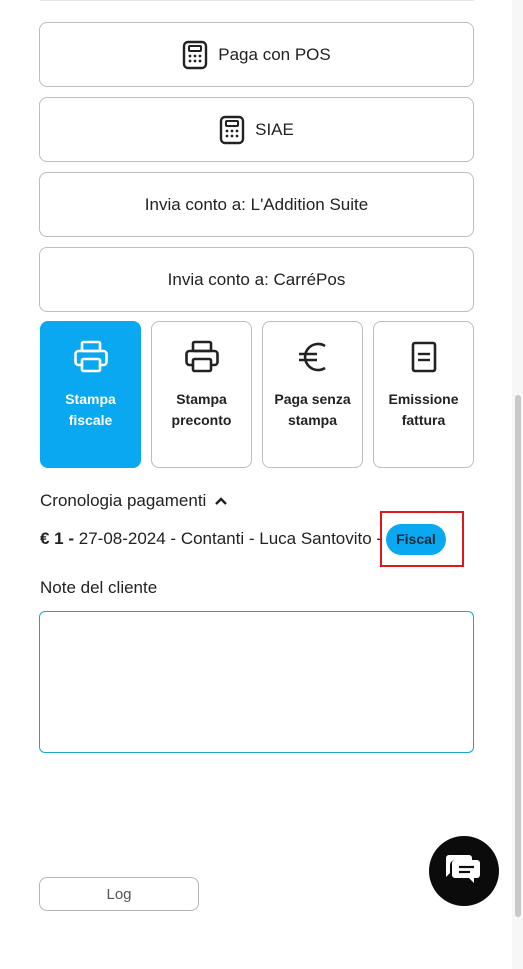  I want to click on chat-button, so click(464, 871).